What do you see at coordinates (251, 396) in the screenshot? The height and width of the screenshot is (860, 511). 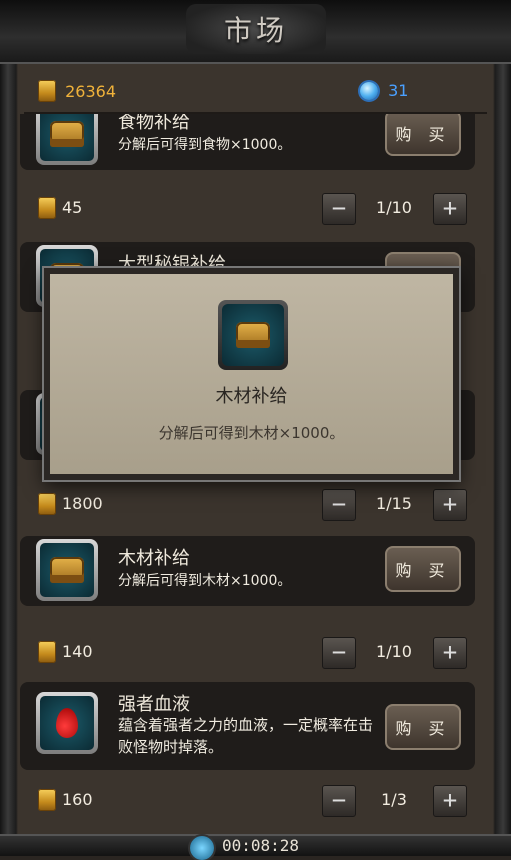 I see `popup-title: 木材补给` at bounding box center [251, 396].